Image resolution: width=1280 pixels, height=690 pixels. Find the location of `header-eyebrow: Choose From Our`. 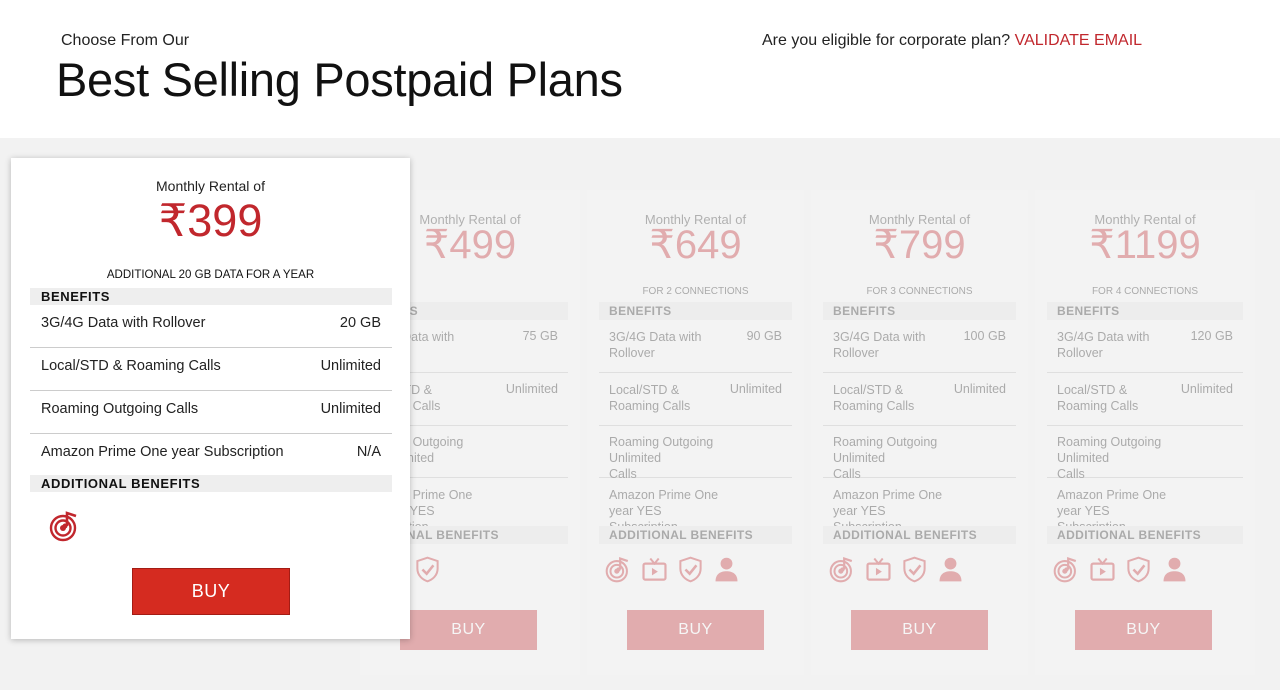

header-eyebrow: Choose From Our is located at coordinates (125, 40).